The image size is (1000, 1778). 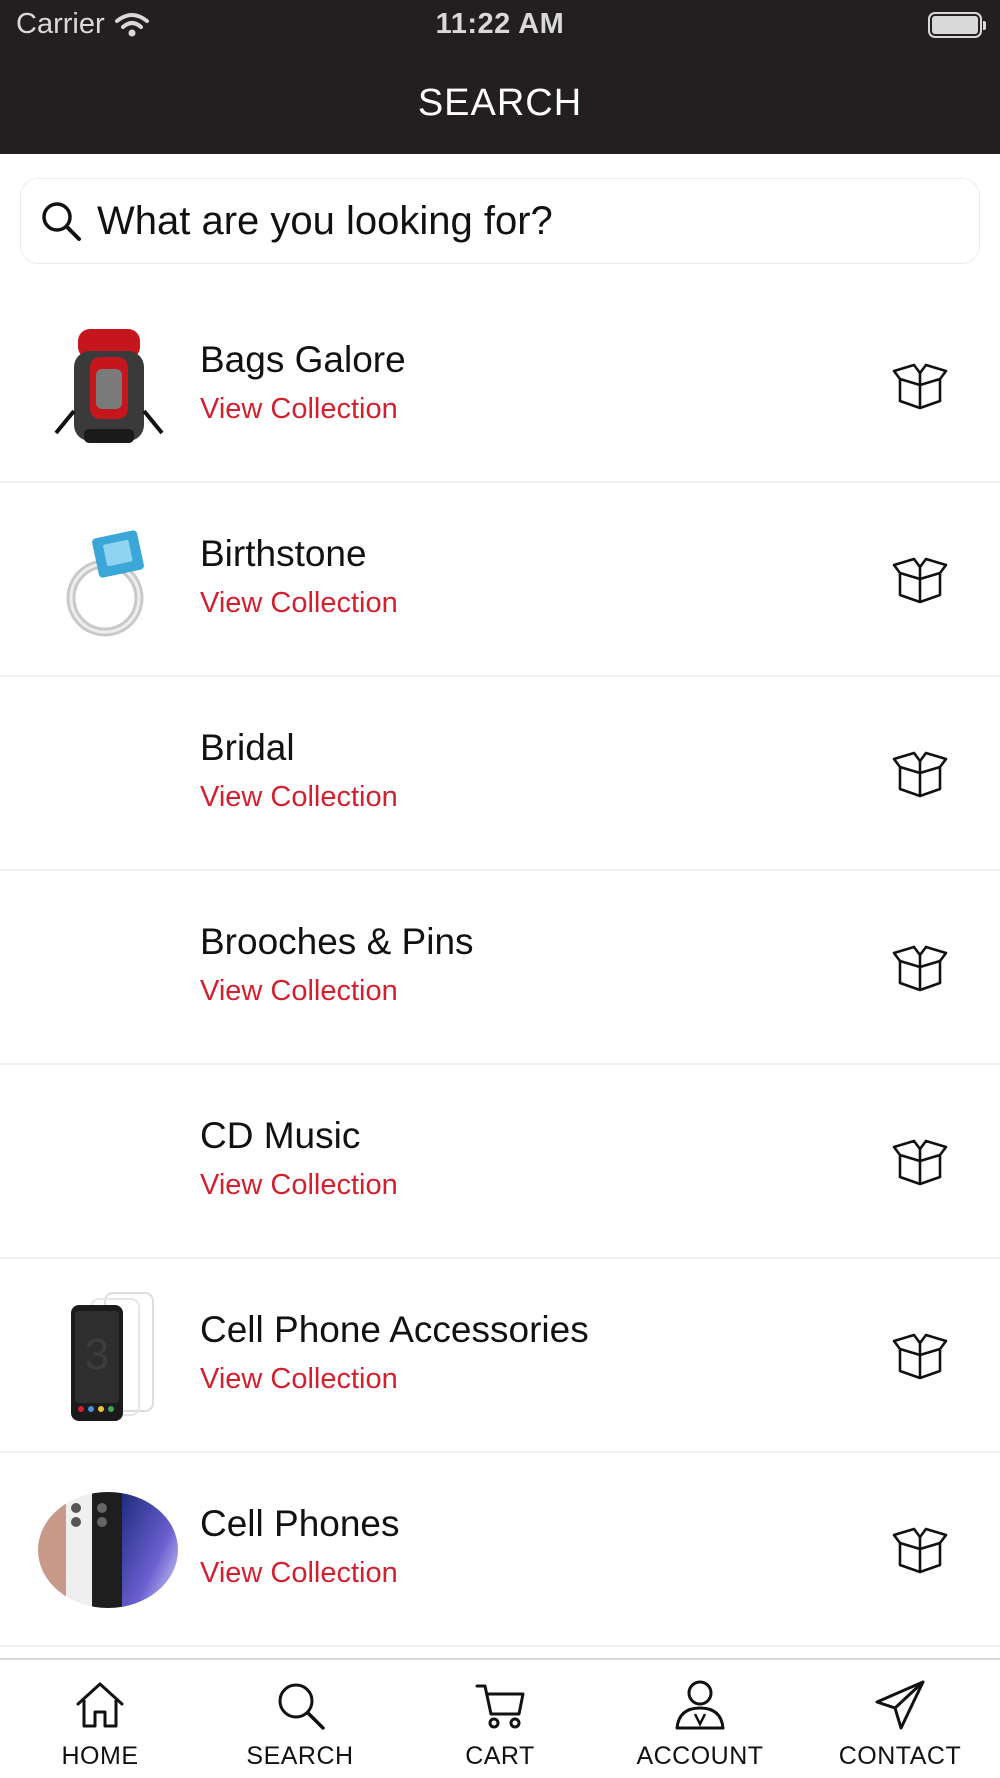 What do you see at coordinates (900, 1756) in the screenshot?
I see `tab-label: CONTACT` at bounding box center [900, 1756].